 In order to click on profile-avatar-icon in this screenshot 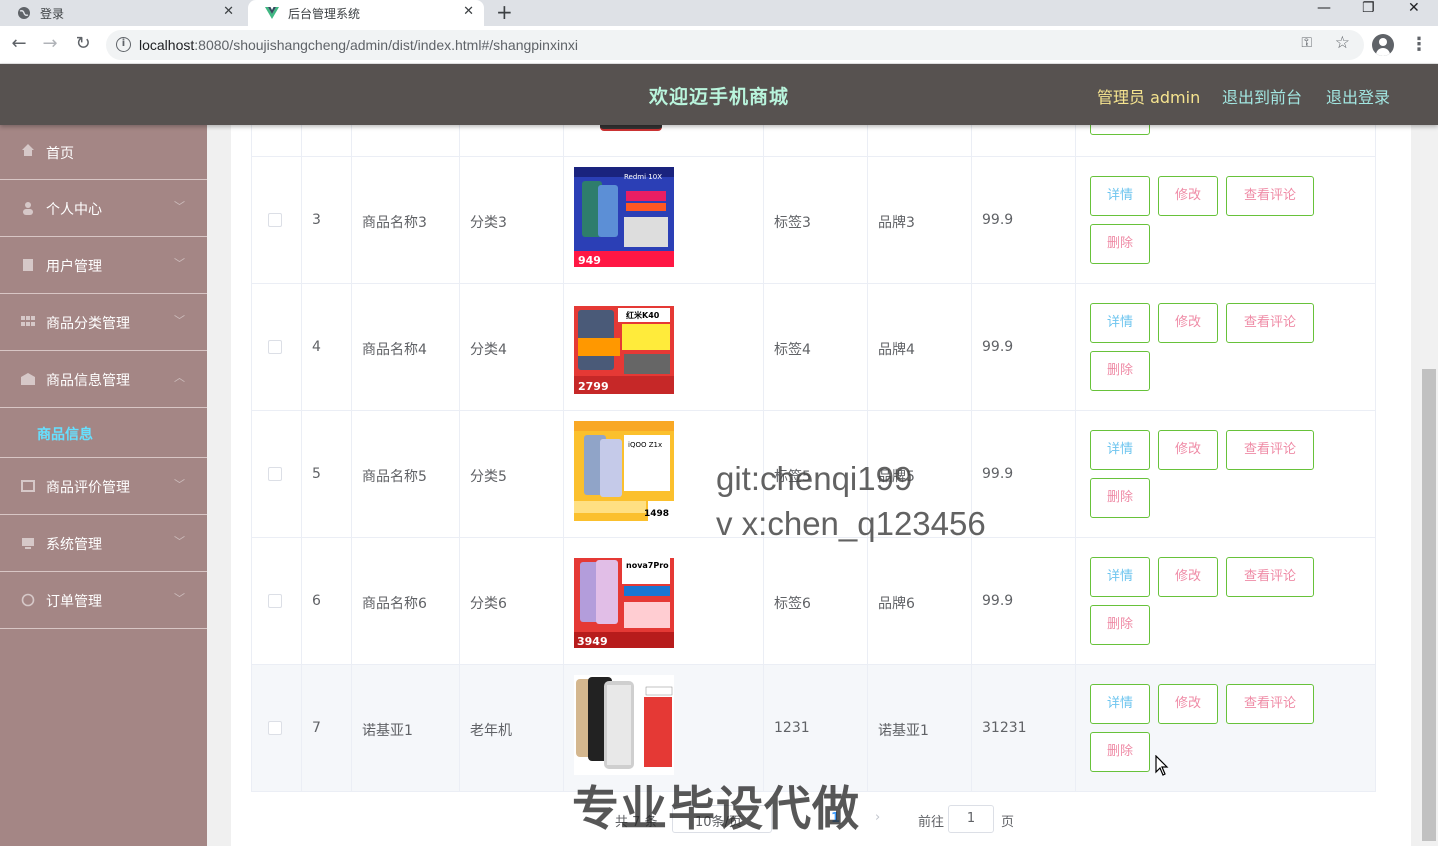, I will do `click(1383, 45)`.